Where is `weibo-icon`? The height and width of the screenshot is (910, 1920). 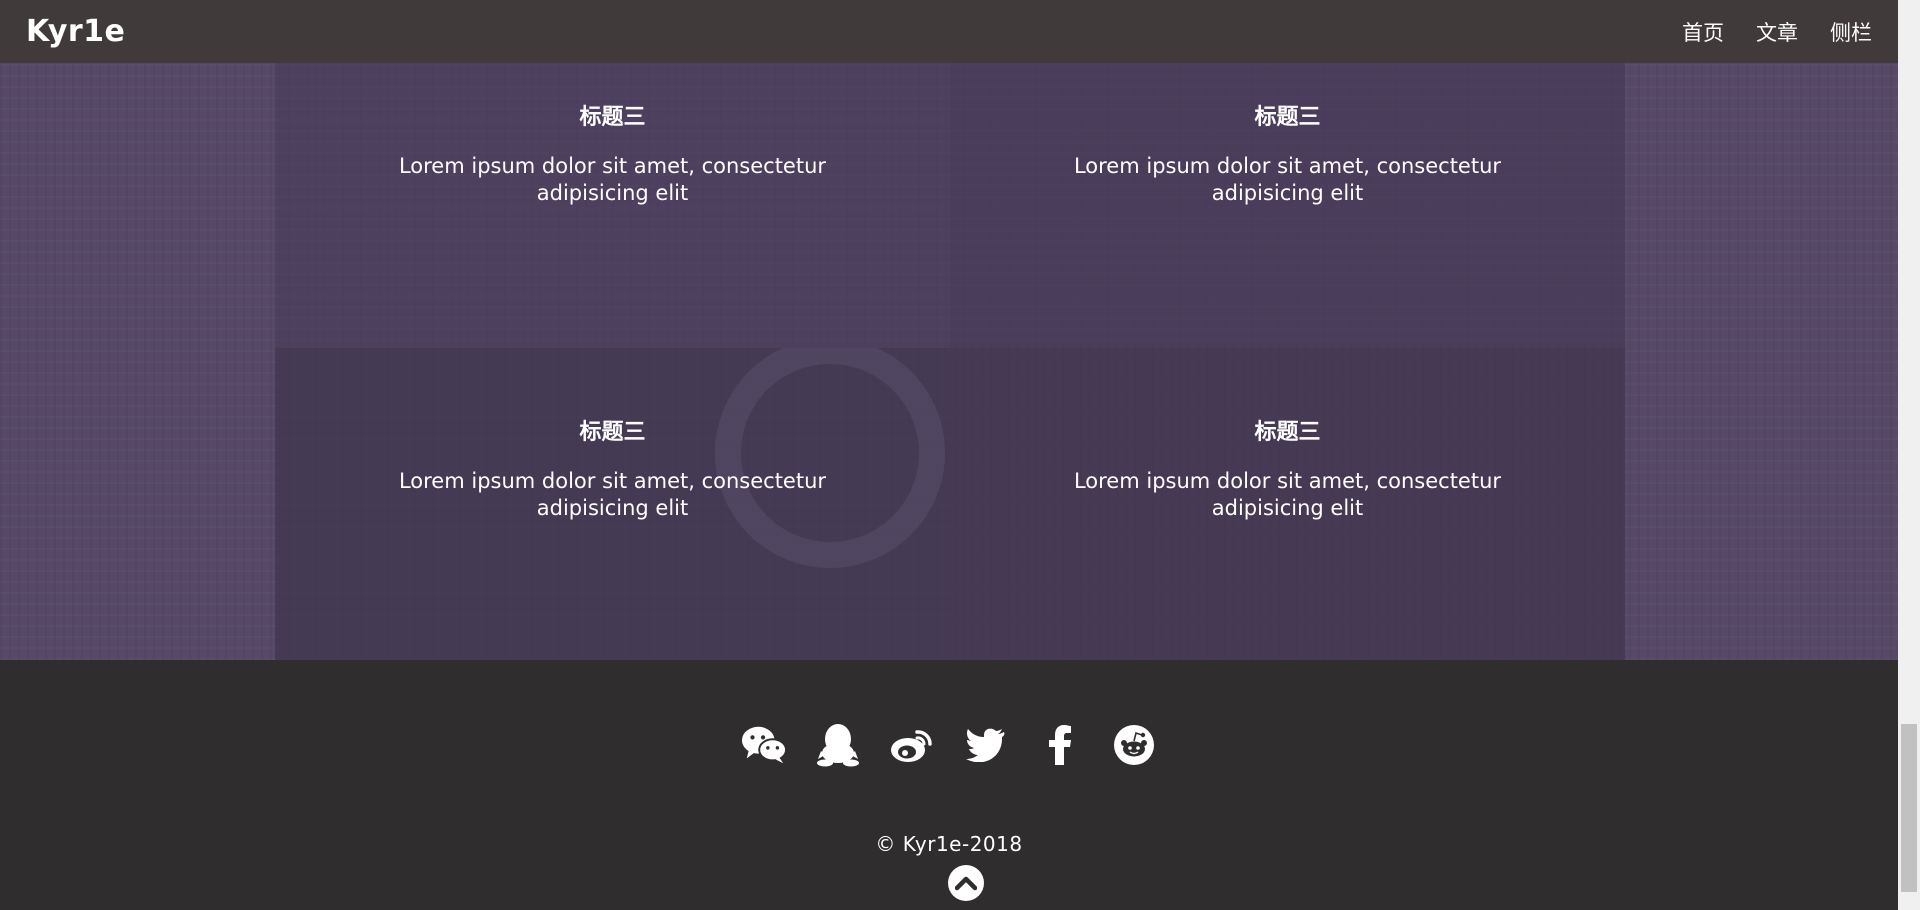 weibo-icon is located at coordinates (912, 745).